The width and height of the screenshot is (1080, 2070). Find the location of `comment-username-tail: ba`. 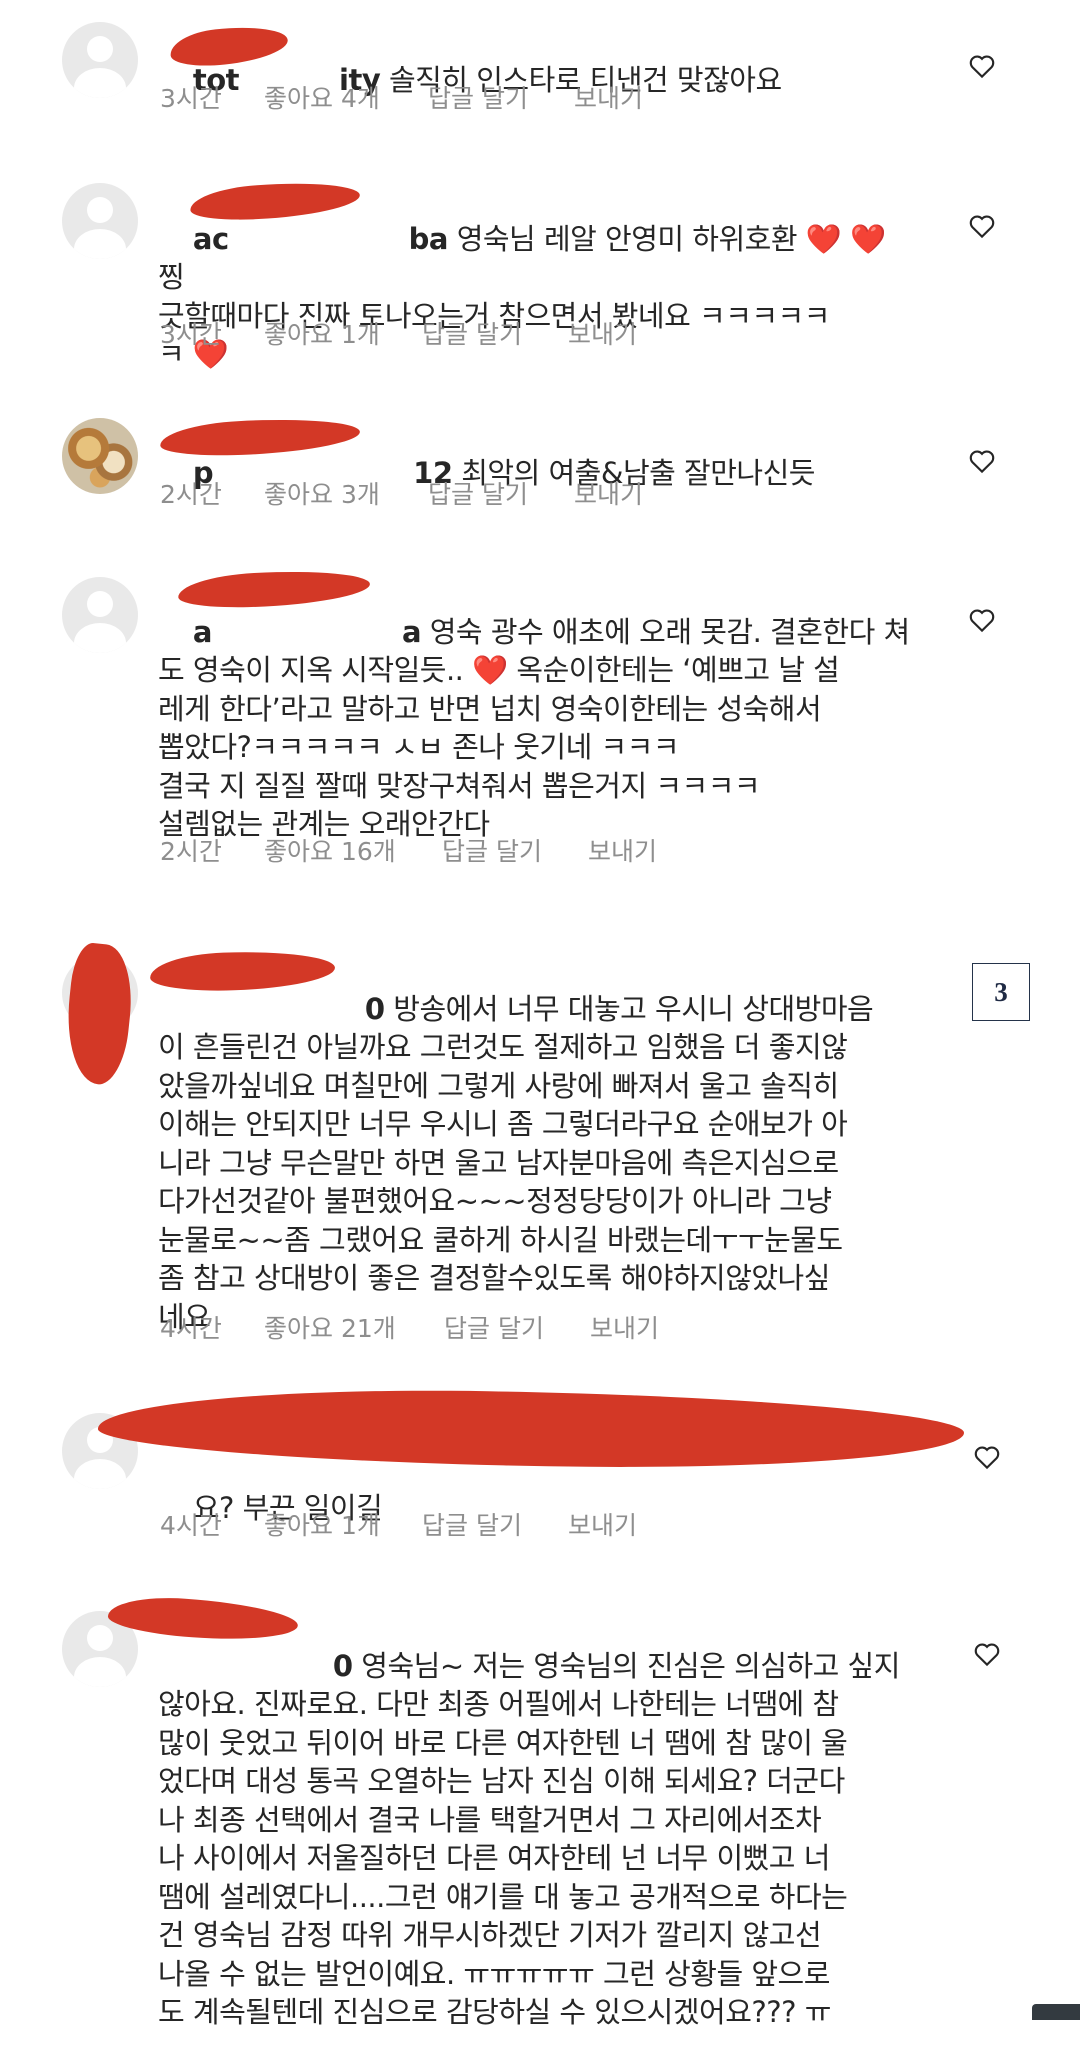

comment-username-tail: ba is located at coordinates (429, 239).